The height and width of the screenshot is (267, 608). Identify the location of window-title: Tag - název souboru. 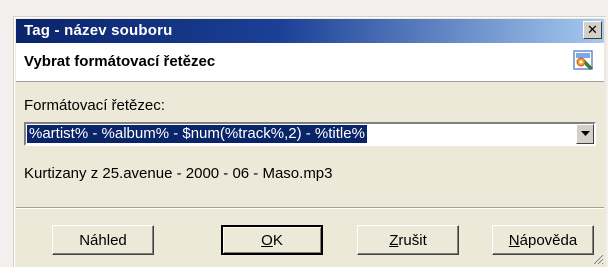
(98, 30).